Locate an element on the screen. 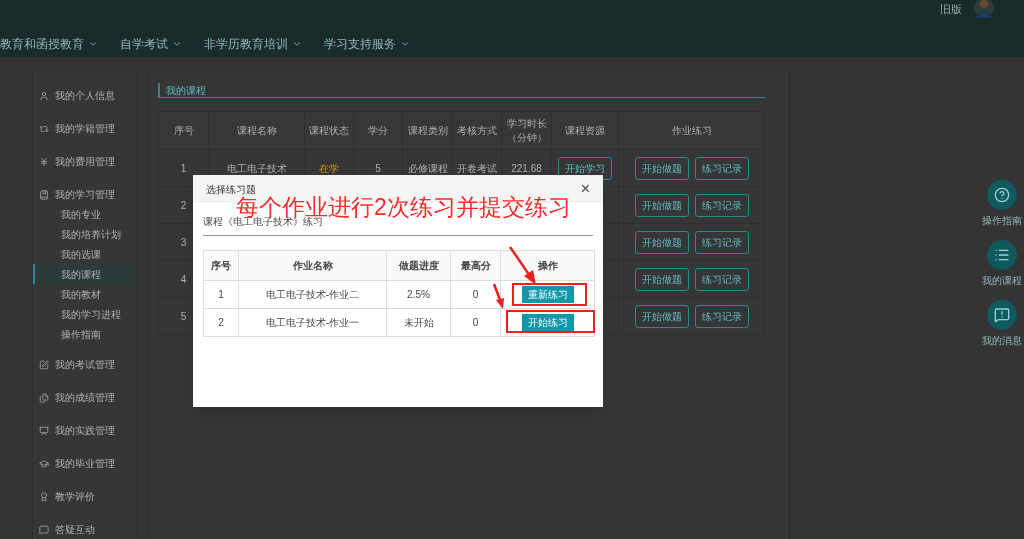  column-header: 作业名称 is located at coordinates (312, 265).